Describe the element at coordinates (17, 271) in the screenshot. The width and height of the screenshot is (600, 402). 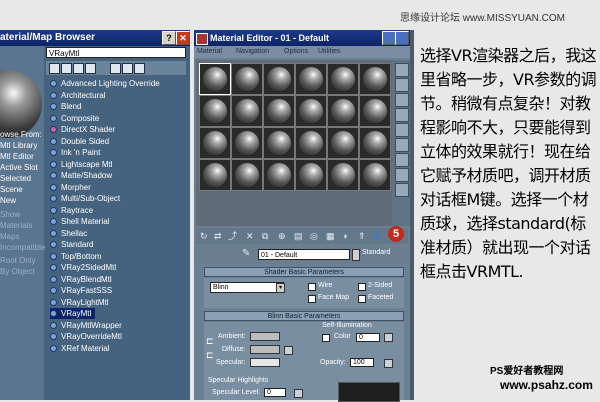
I see `show-option: By Object` at that location.